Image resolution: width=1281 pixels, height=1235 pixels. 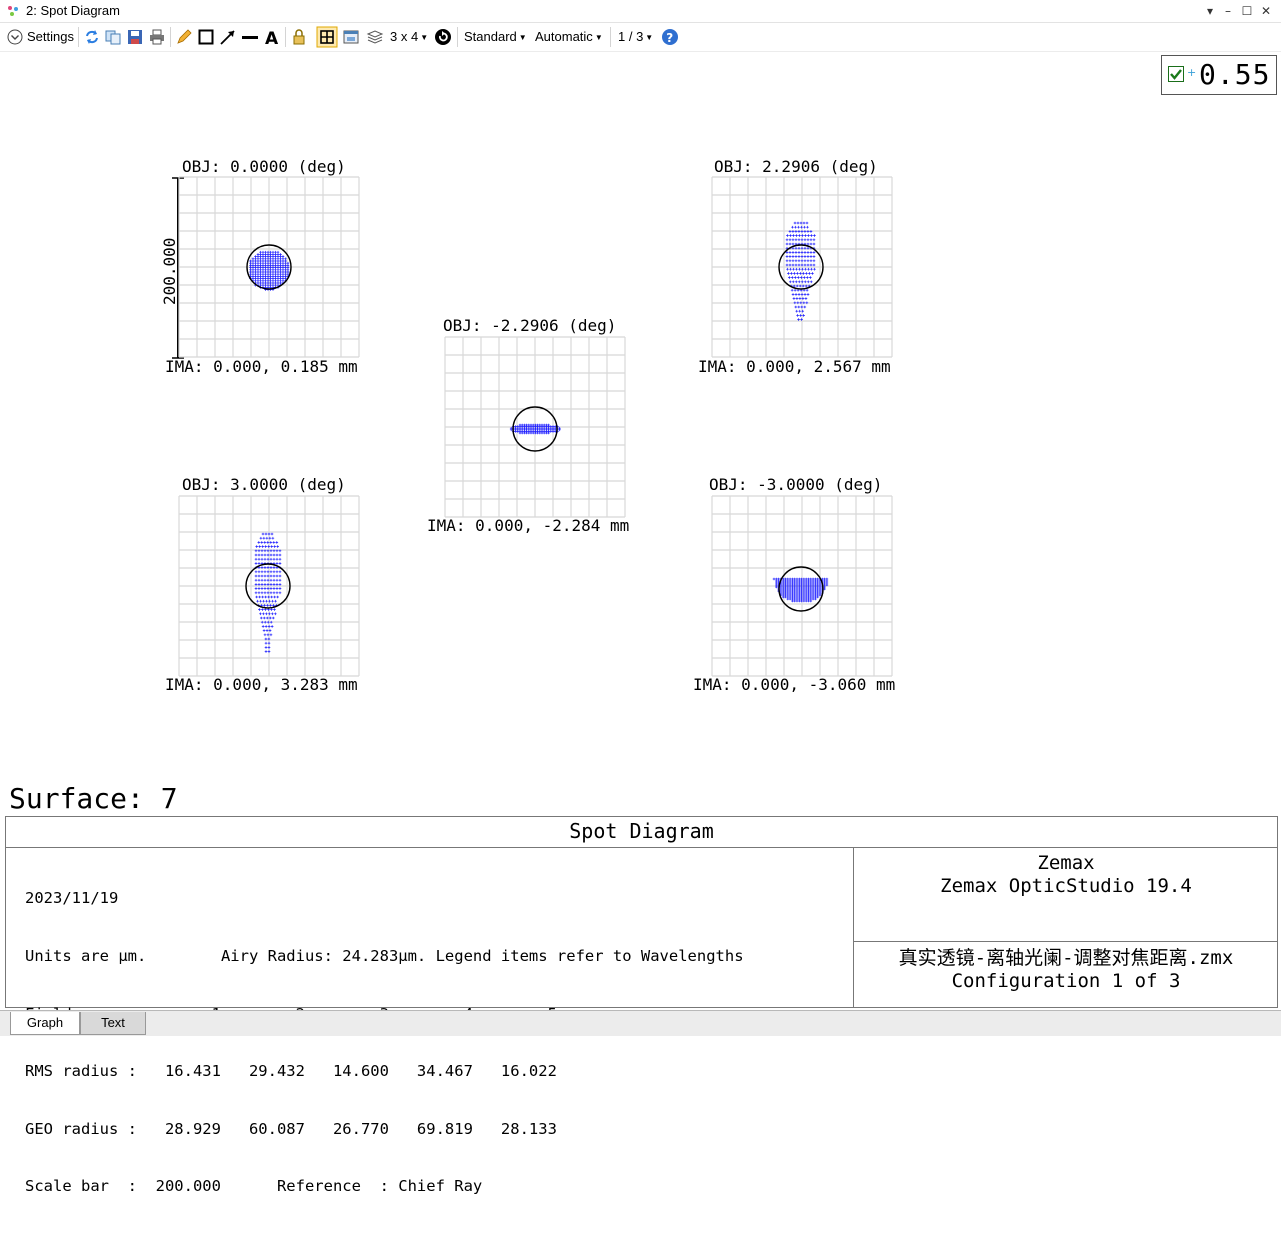 What do you see at coordinates (184, 37) in the screenshot?
I see `pencil-icon` at bounding box center [184, 37].